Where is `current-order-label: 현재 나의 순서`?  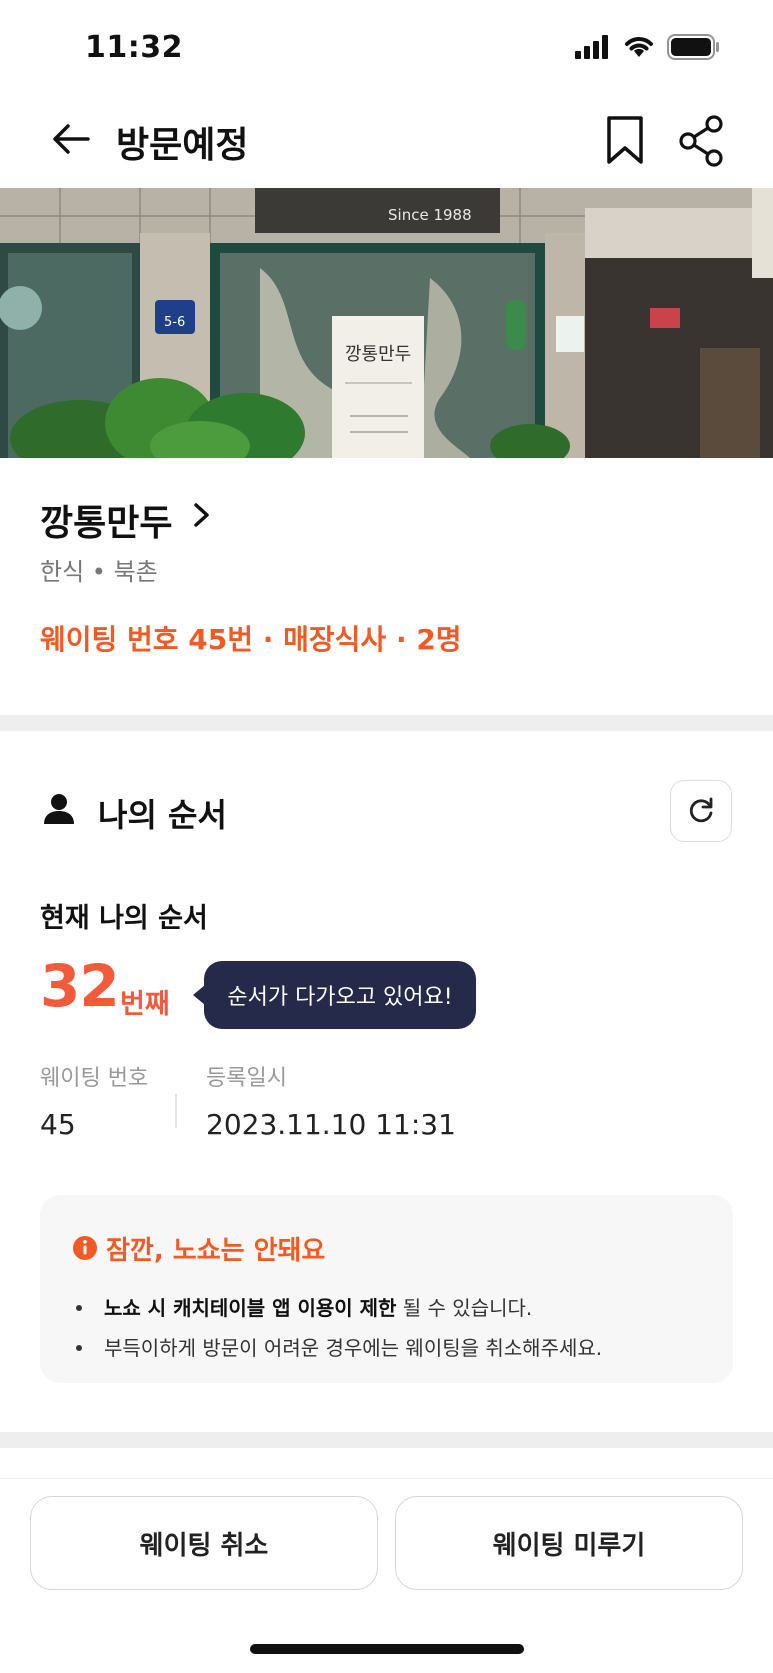
current-order-label: 현재 나의 순서 is located at coordinates (124, 918).